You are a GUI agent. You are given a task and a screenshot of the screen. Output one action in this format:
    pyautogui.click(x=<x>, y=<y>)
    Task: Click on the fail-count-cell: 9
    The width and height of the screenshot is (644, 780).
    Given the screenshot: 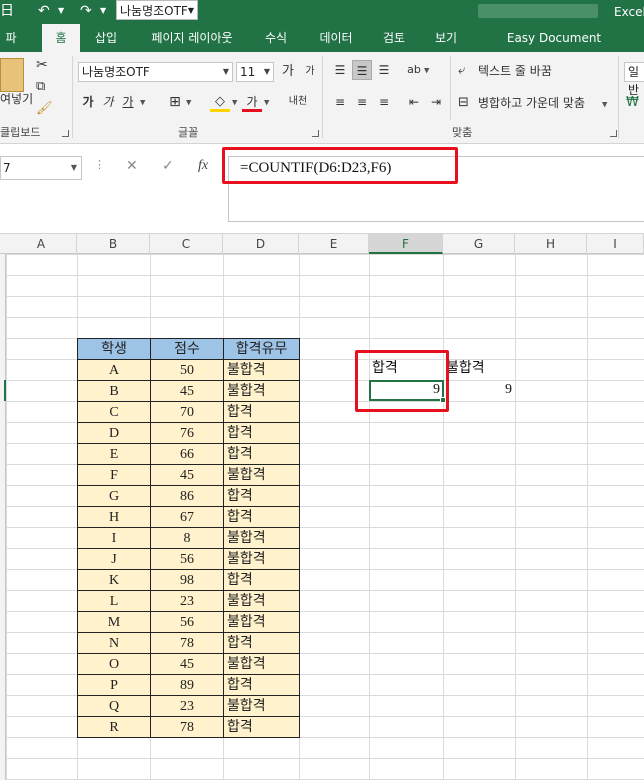 What is the action you would take?
    pyautogui.click(x=479, y=390)
    